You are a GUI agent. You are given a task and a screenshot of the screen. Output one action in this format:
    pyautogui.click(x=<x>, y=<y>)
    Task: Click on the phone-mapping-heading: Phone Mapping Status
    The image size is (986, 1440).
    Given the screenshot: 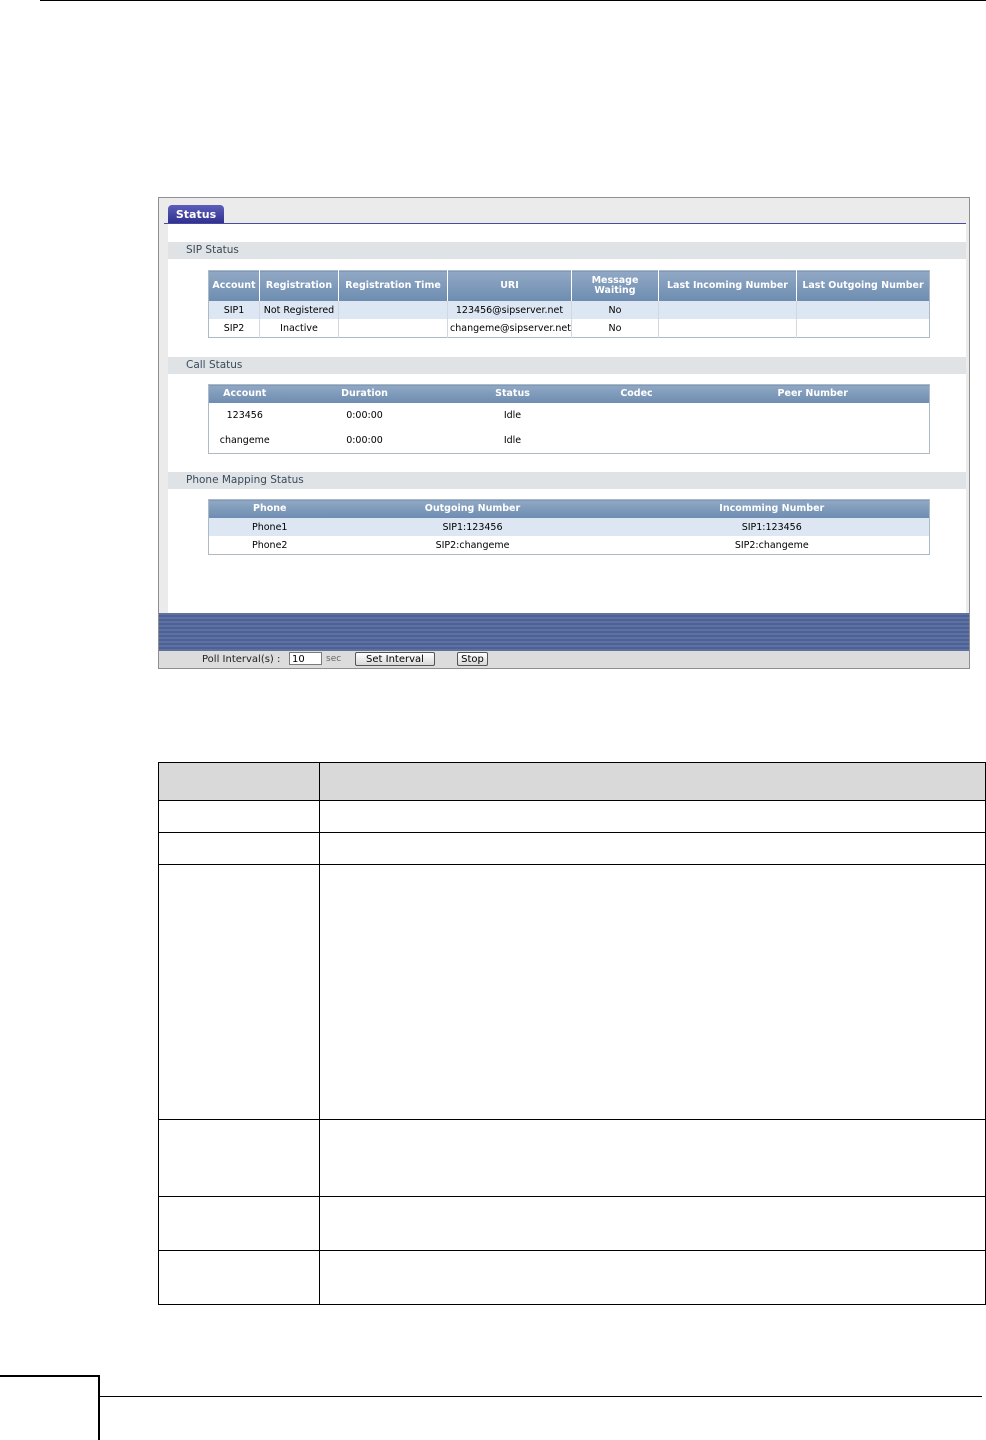 What is the action you would take?
    pyautogui.click(x=567, y=480)
    